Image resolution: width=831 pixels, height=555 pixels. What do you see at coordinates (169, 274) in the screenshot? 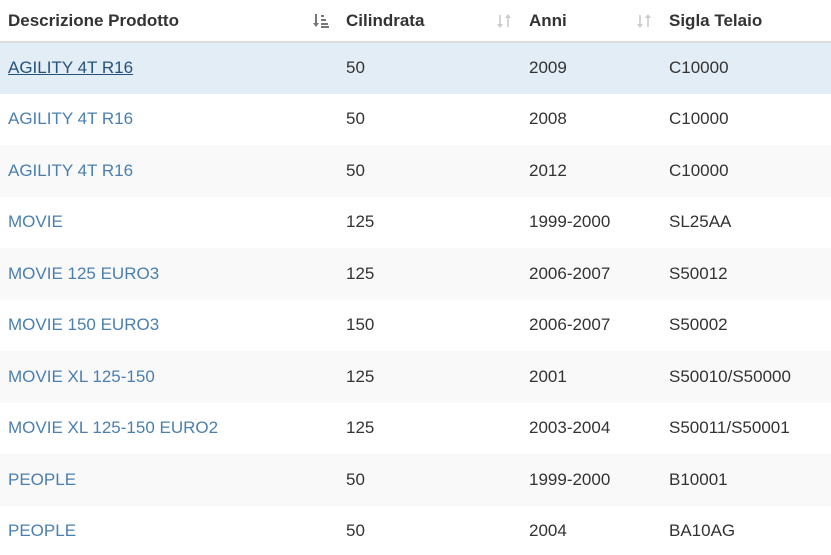
I see `cell-descrizione: MOVIE 125 EURO3` at bounding box center [169, 274].